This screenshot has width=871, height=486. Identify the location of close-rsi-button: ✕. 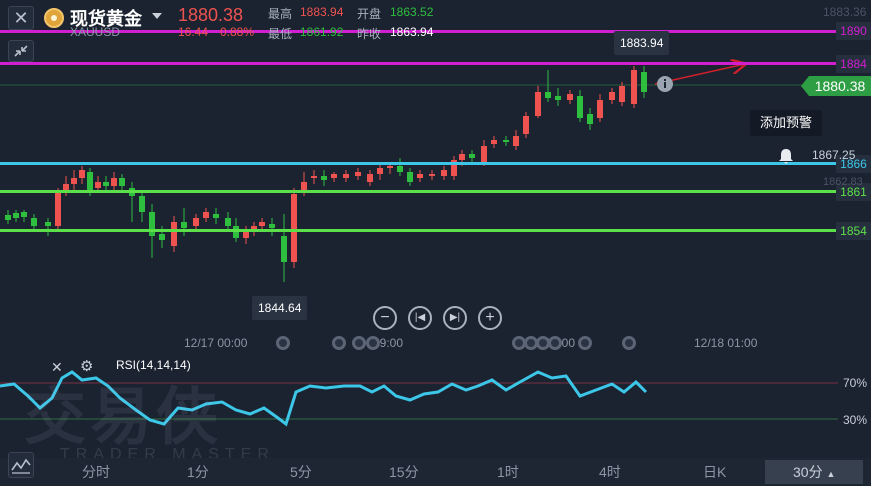
(57, 367).